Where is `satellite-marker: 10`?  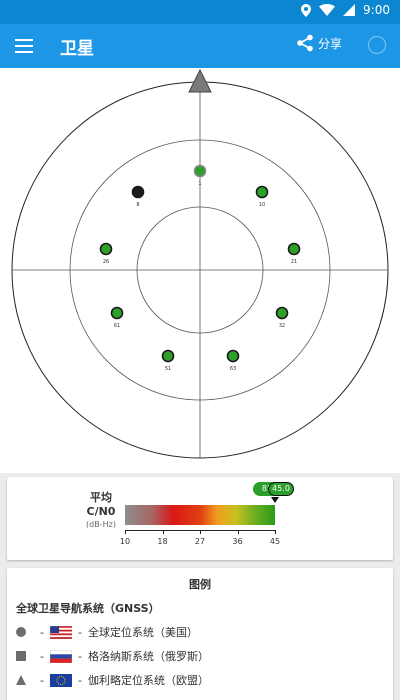 satellite-marker: 10 is located at coordinates (262, 196).